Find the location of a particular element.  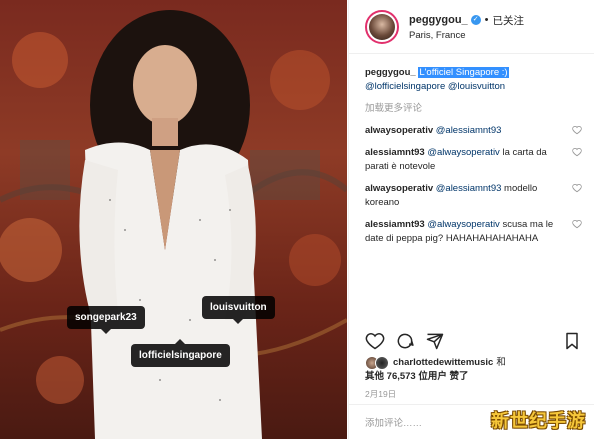

post-date: 2月19日 is located at coordinates (380, 394).